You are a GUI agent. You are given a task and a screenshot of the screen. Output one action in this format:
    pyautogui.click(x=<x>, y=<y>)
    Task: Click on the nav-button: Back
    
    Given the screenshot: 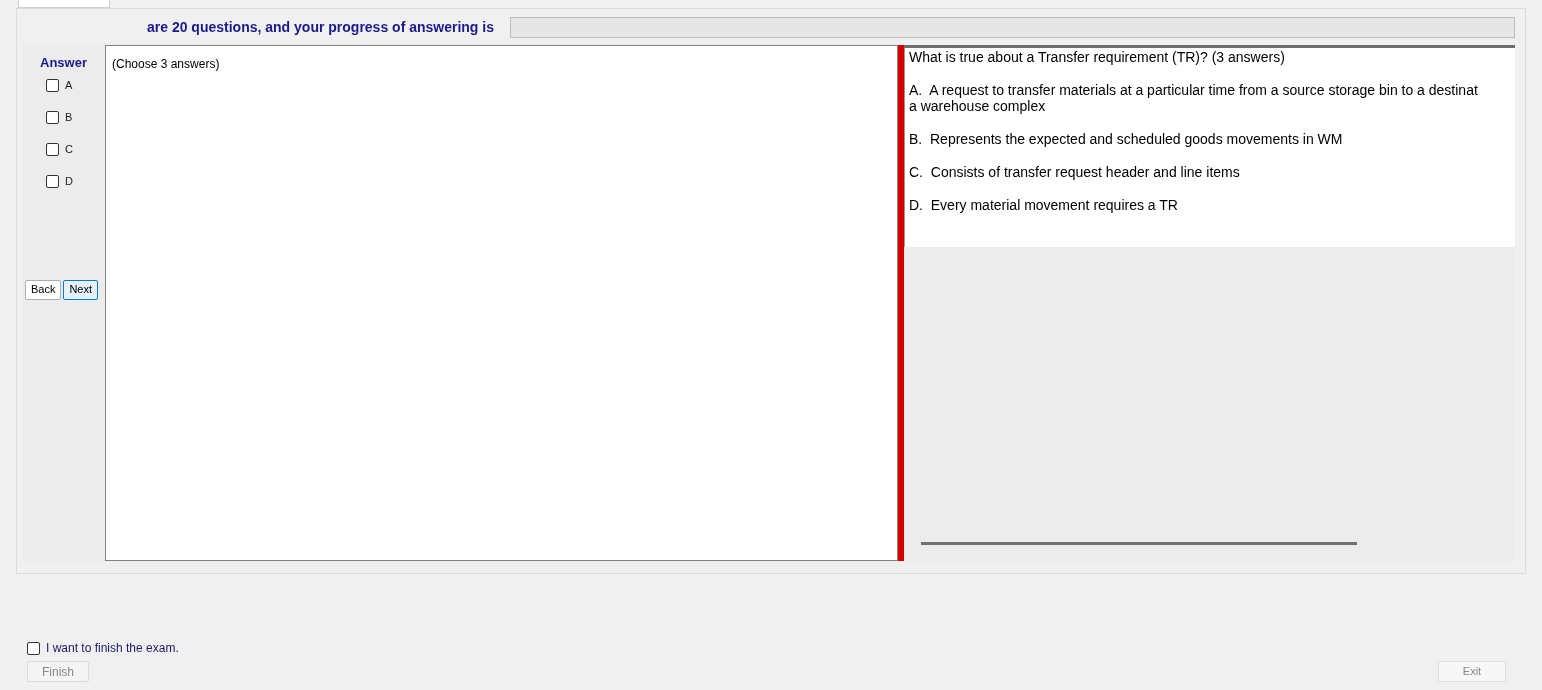 What is the action you would take?
    pyautogui.click(x=43, y=289)
    